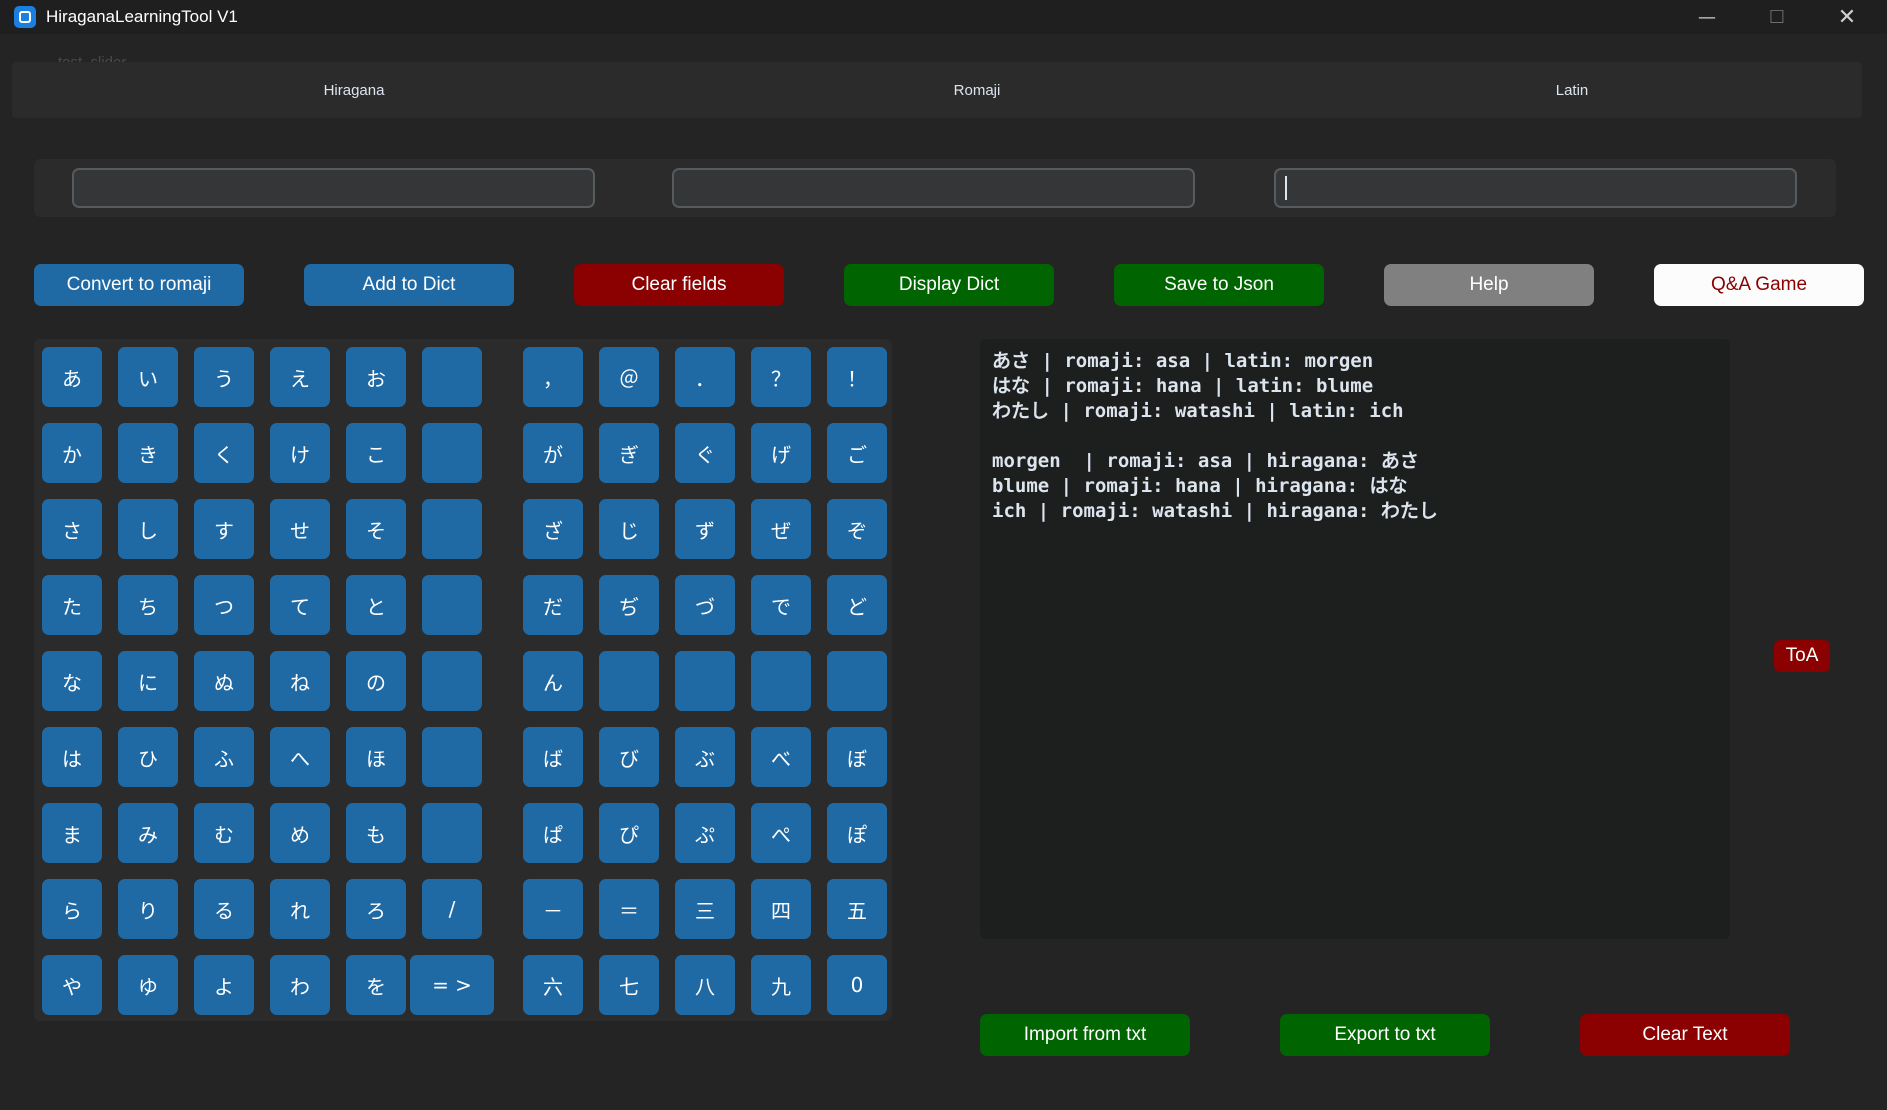  What do you see at coordinates (1535, 188) in the screenshot?
I see `latin-input` at bounding box center [1535, 188].